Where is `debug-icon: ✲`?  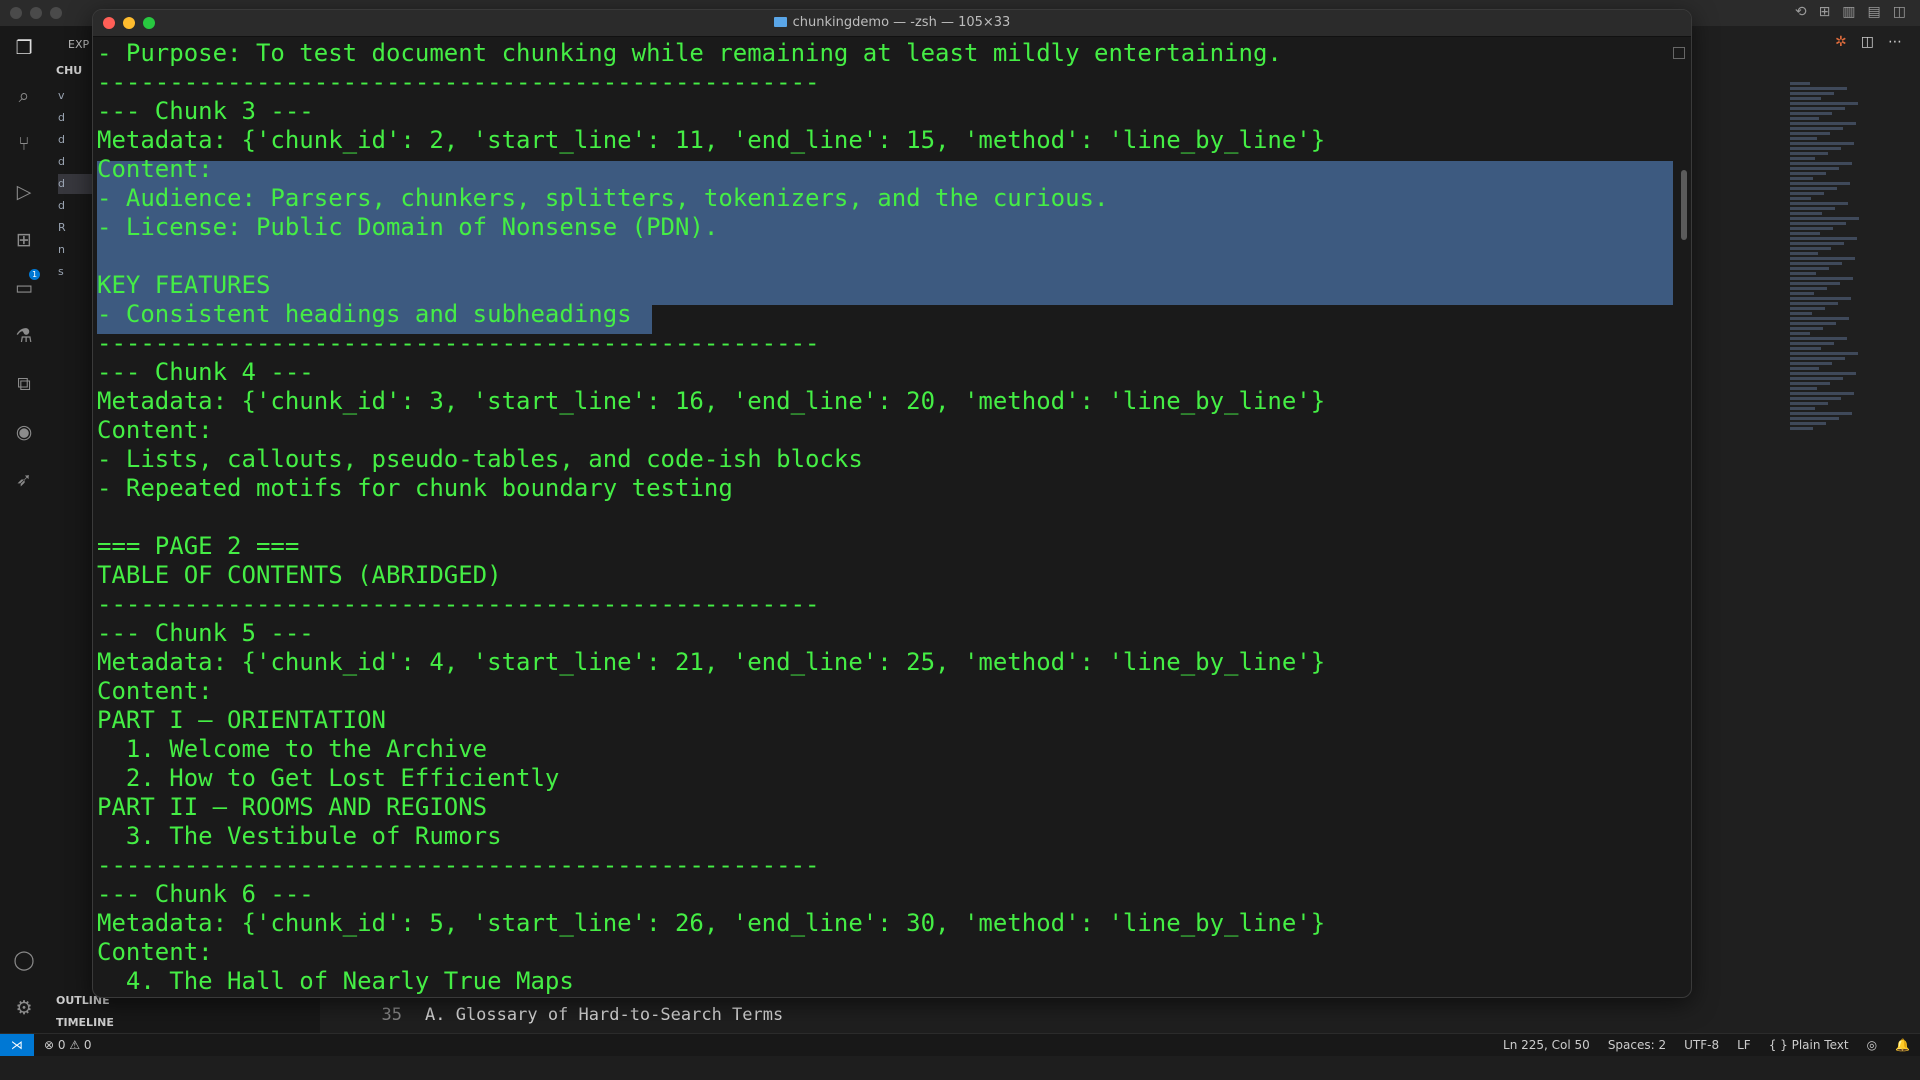
debug-icon: ✲ is located at coordinates (1841, 42).